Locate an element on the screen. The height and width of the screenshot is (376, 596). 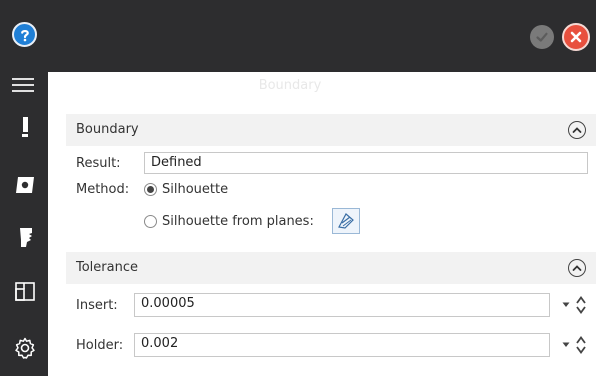
collapse-boundary-icon is located at coordinates (577, 130).